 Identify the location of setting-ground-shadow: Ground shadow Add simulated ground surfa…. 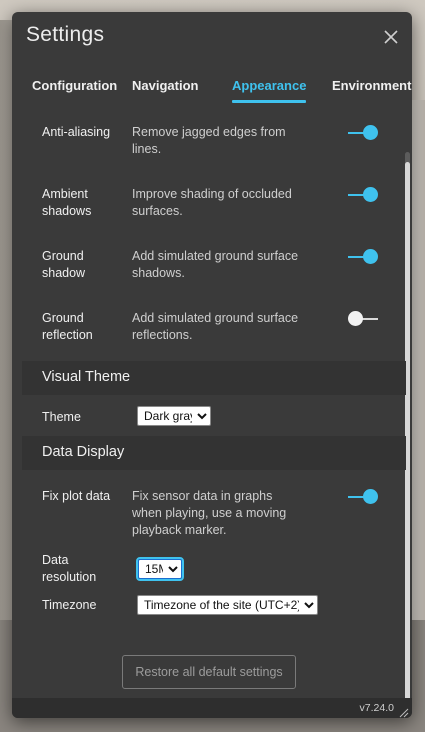
(212, 265).